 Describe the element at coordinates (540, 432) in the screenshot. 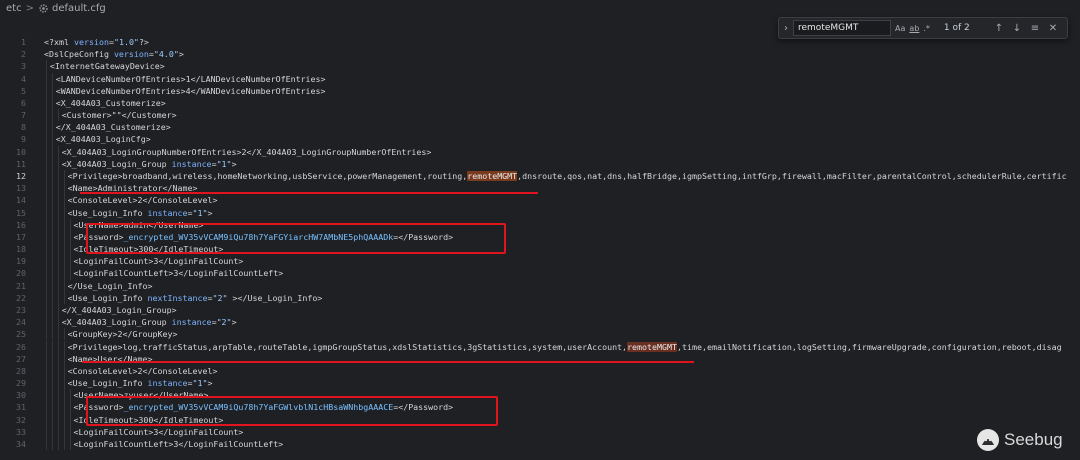

I see `code-line: 33 <LoginFailCount>3</LoginFailCount>` at that location.